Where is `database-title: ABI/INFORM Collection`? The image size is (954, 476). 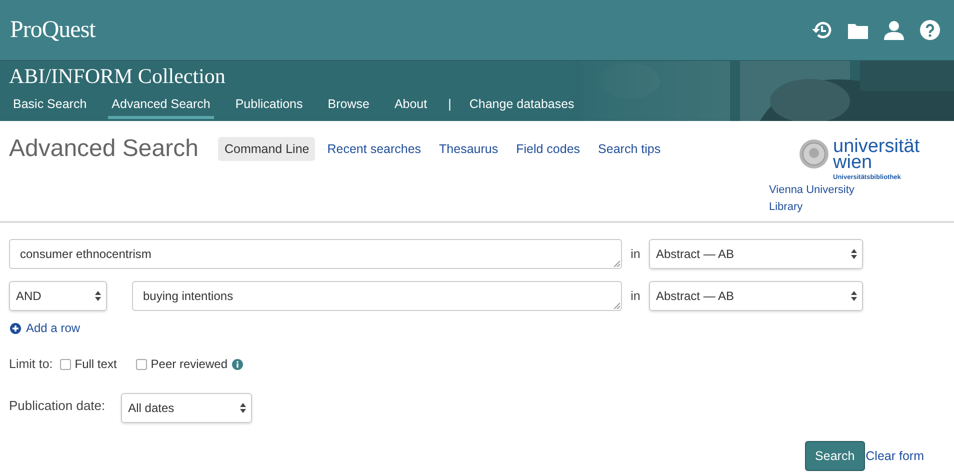 database-title: ABI/INFORM Collection is located at coordinates (117, 76).